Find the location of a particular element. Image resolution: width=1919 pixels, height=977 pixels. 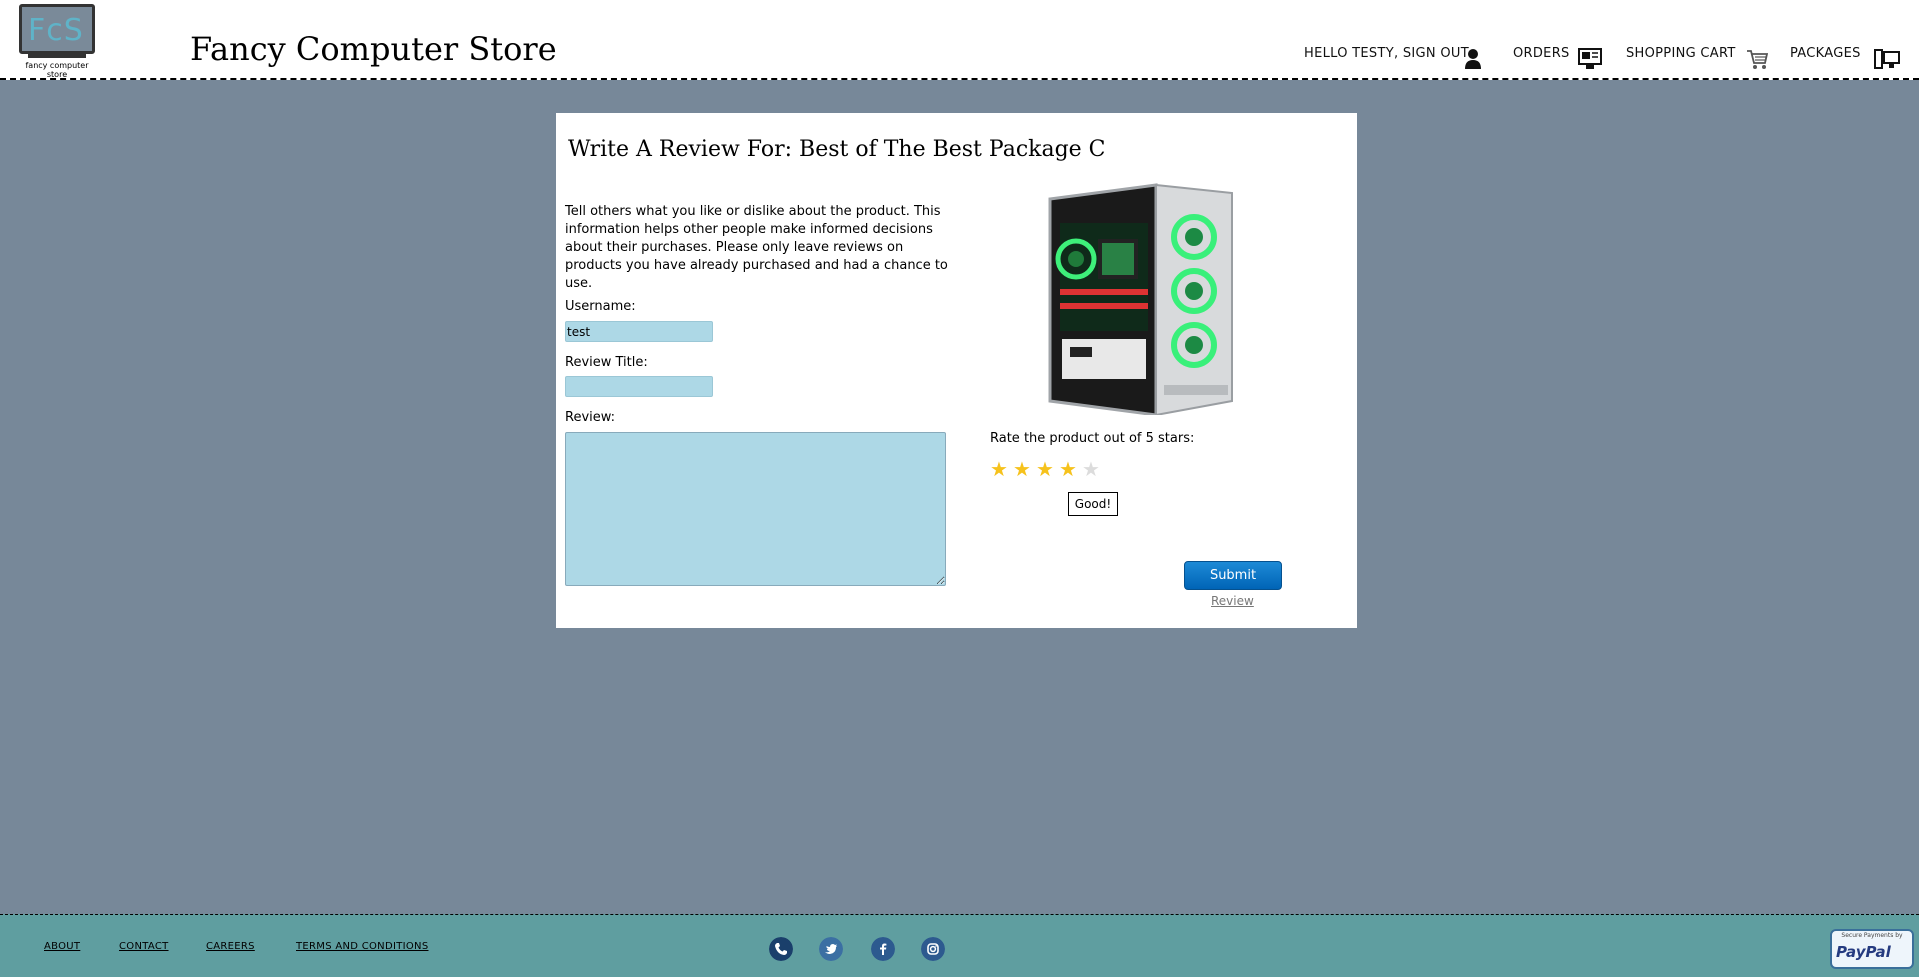

footer-link-about: ABOUT is located at coordinates (62, 946).